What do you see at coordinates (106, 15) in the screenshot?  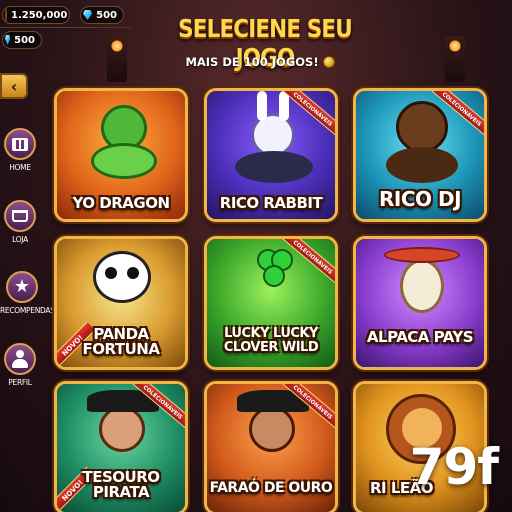 I see `gems-value: 500` at bounding box center [106, 15].